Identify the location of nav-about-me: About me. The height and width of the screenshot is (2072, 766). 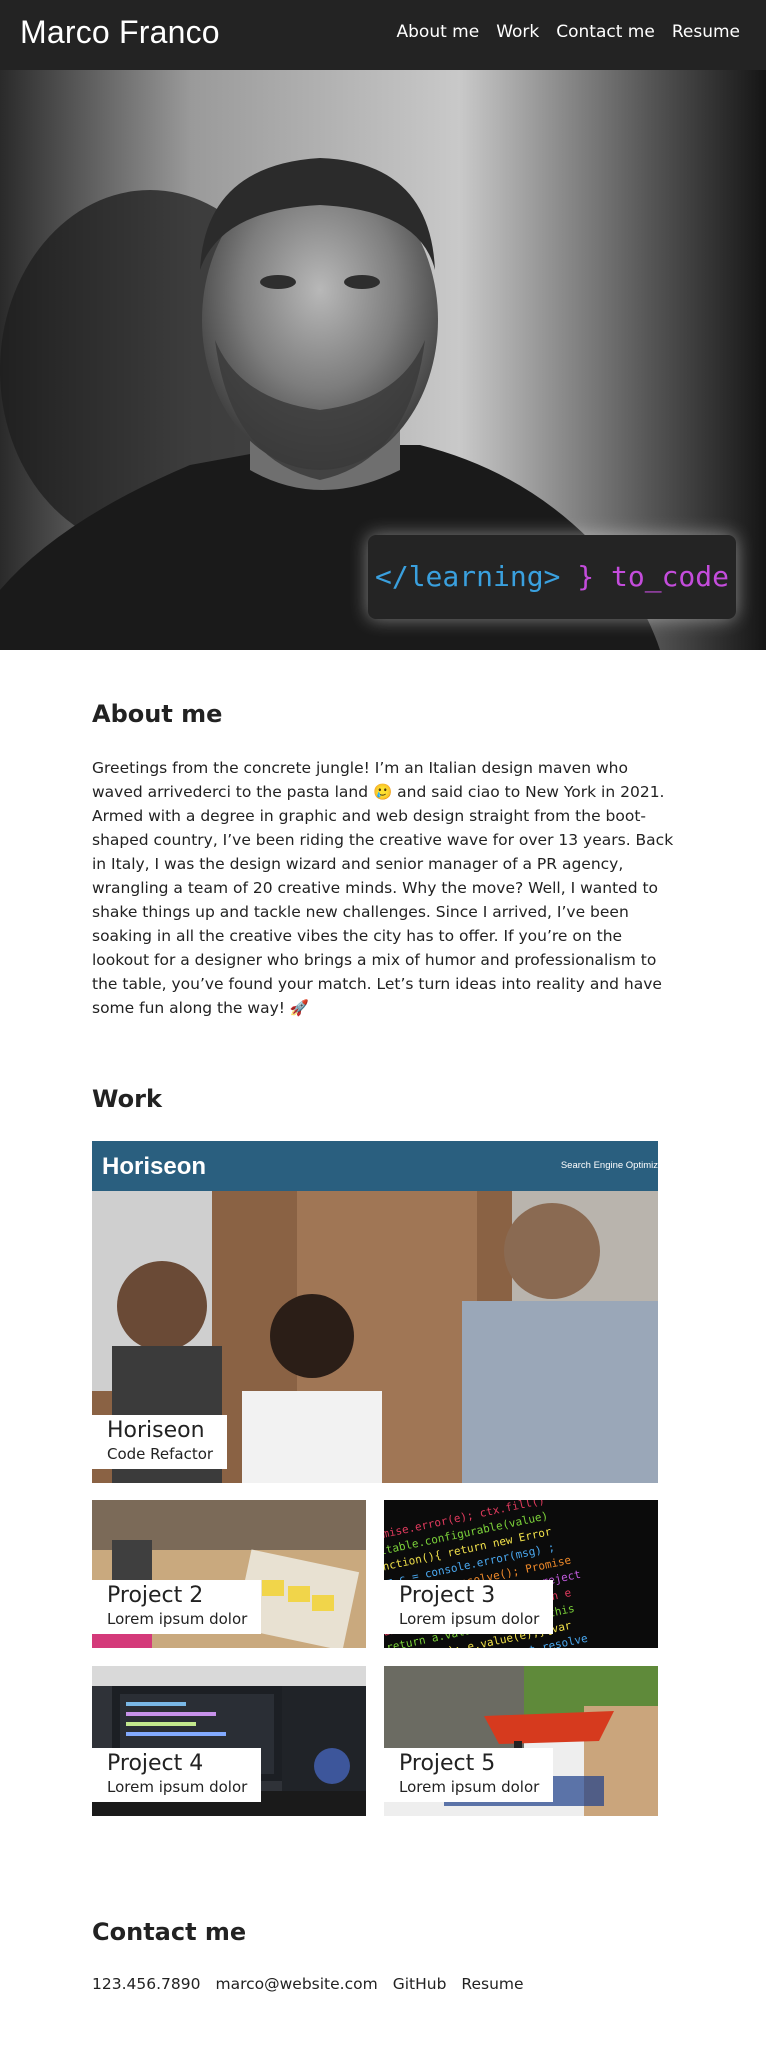
(438, 32).